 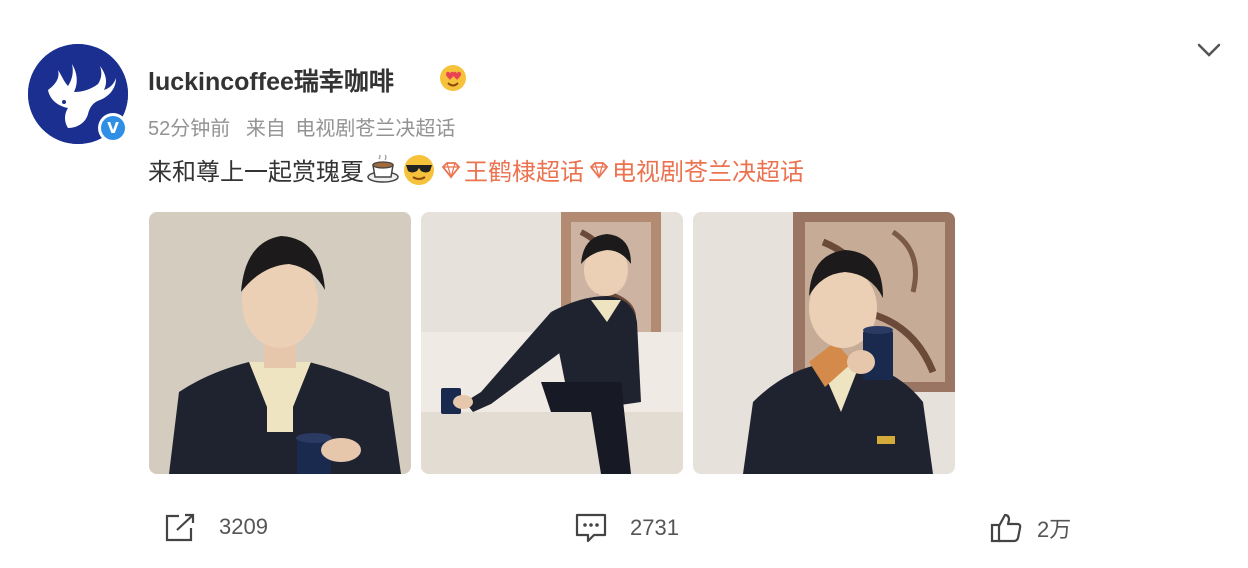 What do you see at coordinates (375, 129) in the screenshot?
I see `post-source: 电视剧苍兰决超话` at bounding box center [375, 129].